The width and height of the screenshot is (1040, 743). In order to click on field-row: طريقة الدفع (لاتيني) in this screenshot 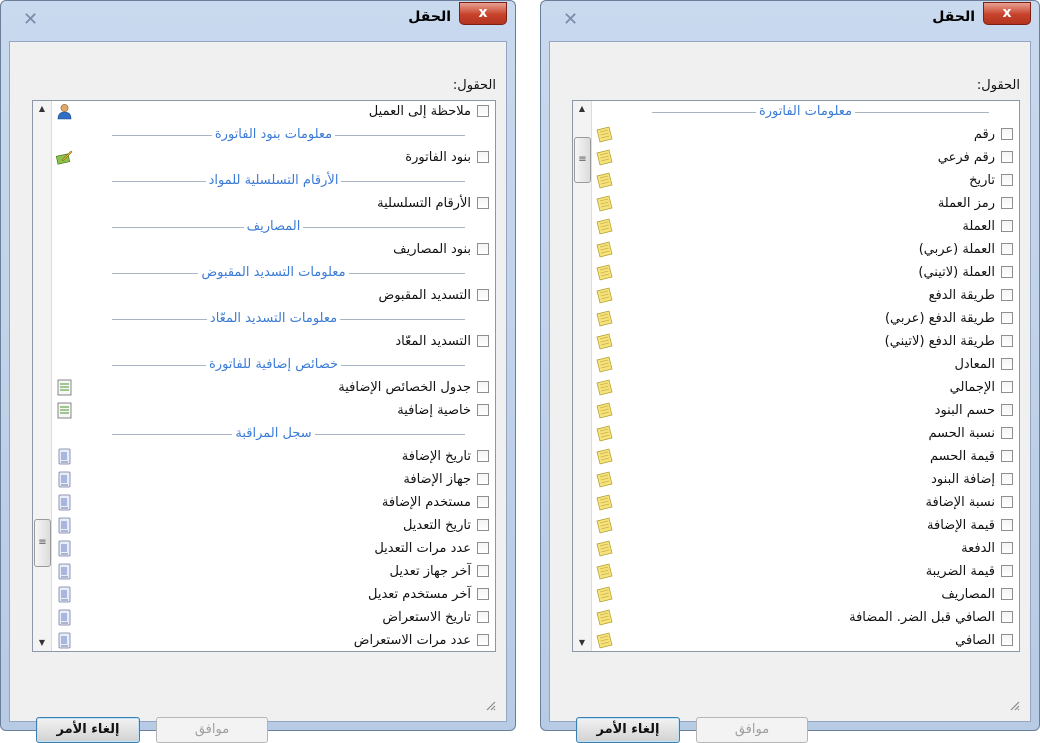, I will do `click(805, 342)`.